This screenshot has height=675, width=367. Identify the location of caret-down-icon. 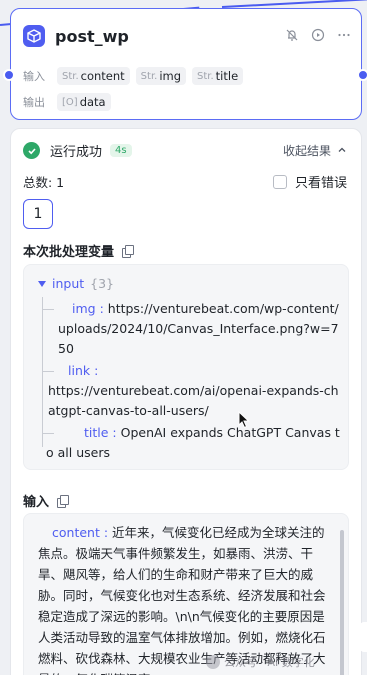
(42, 284).